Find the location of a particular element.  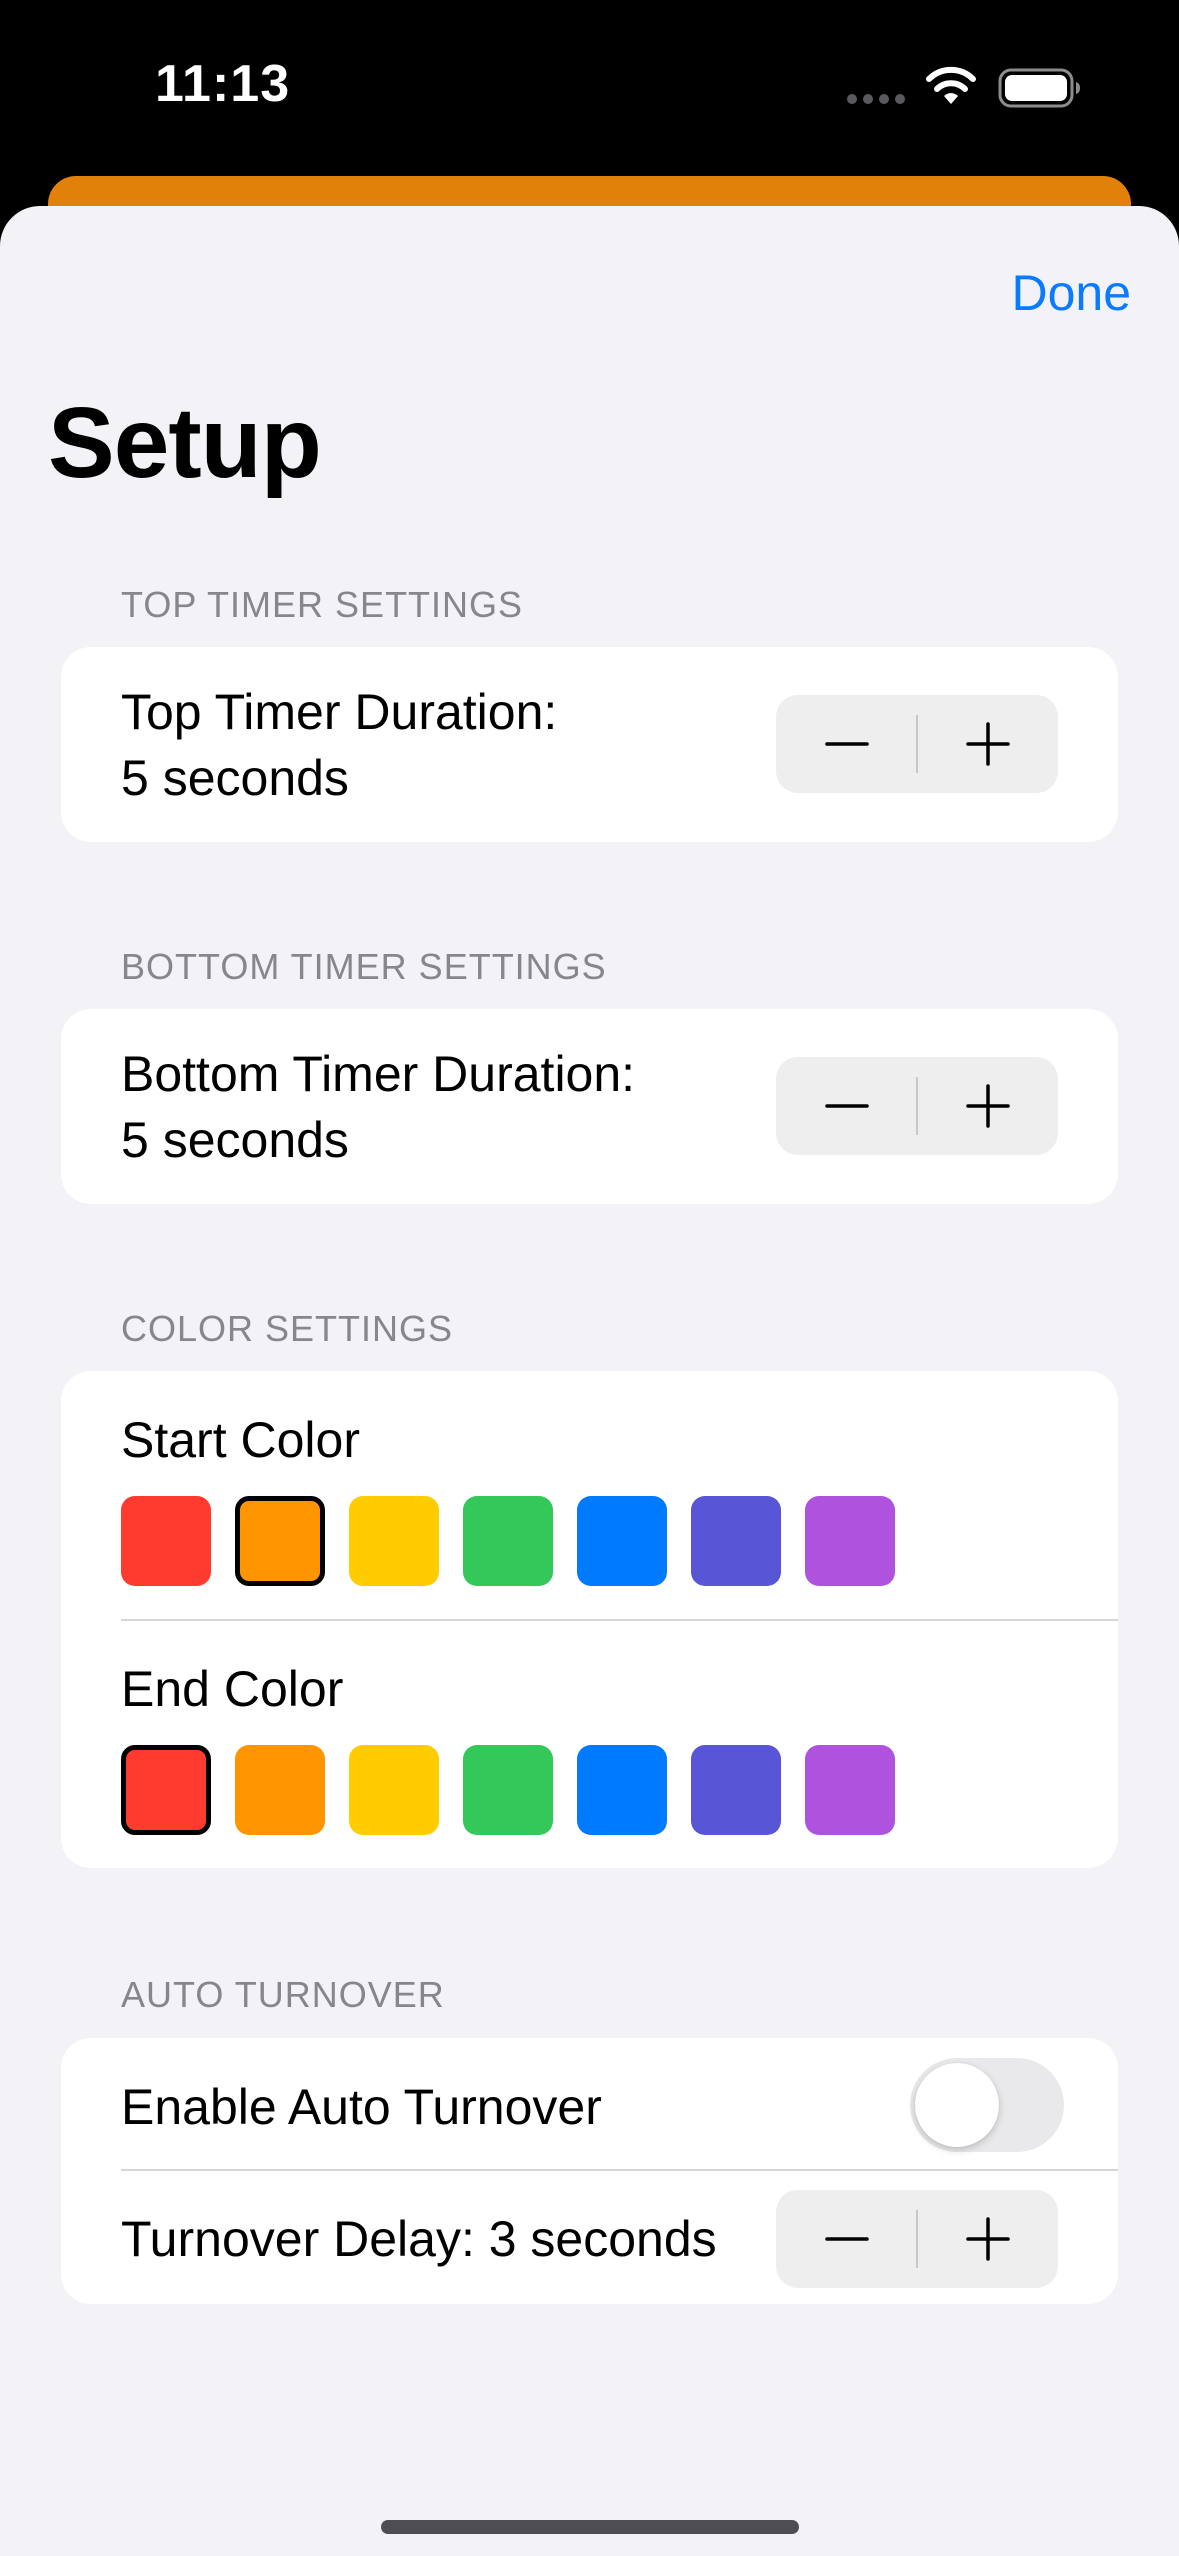

bottom-timer-duration-value: 5 seconds is located at coordinates (235, 1140).